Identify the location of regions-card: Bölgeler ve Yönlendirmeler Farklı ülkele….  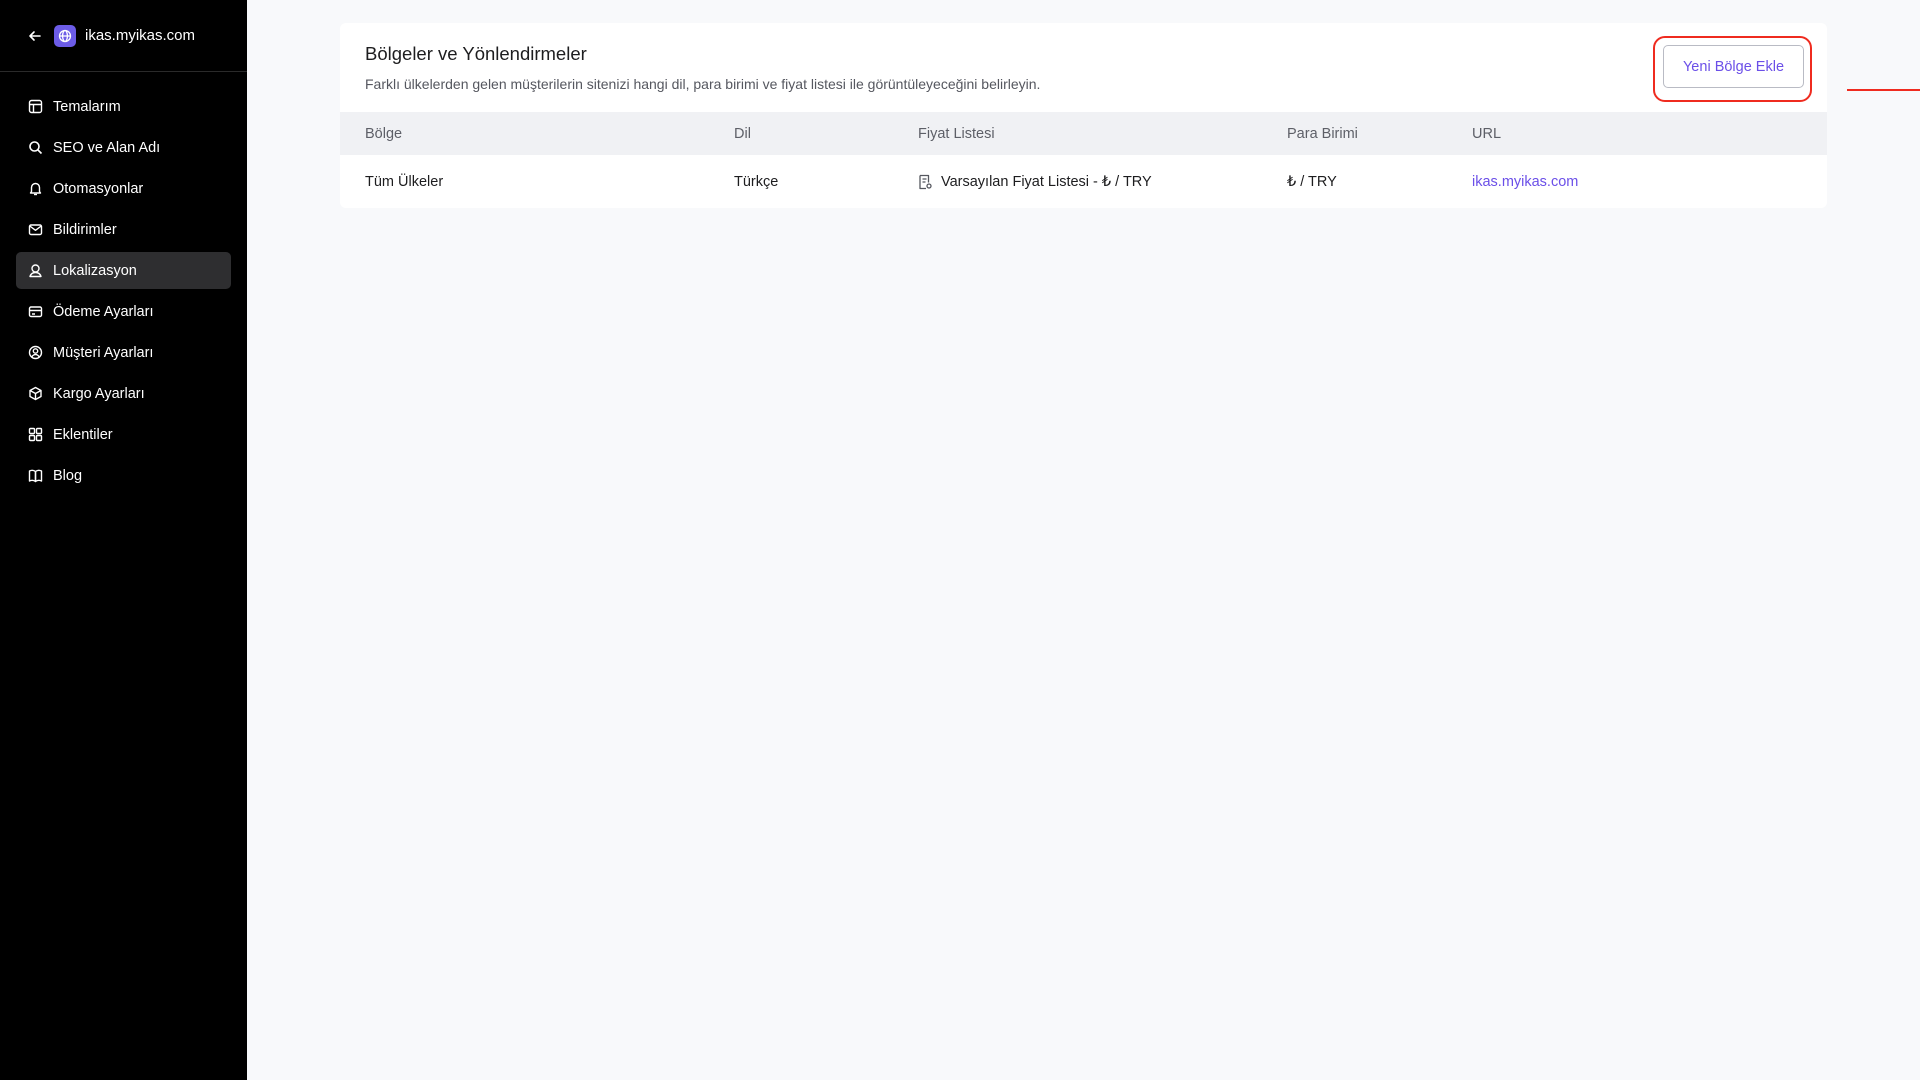
(1130, 115).